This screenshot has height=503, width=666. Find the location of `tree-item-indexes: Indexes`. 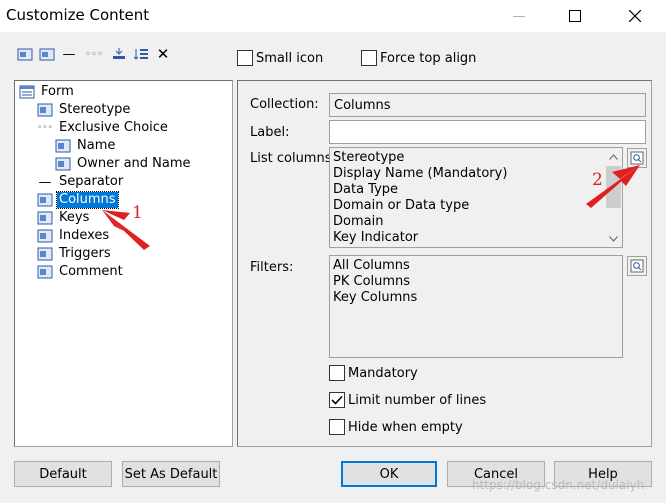

tree-item-indexes: Indexes is located at coordinates (74, 236).